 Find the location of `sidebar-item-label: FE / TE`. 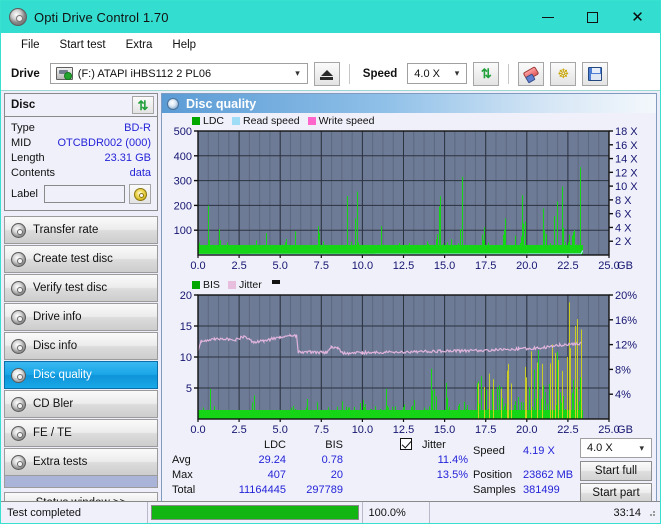

sidebar-item-label: FE / TE is located at coordinates (52, 433).